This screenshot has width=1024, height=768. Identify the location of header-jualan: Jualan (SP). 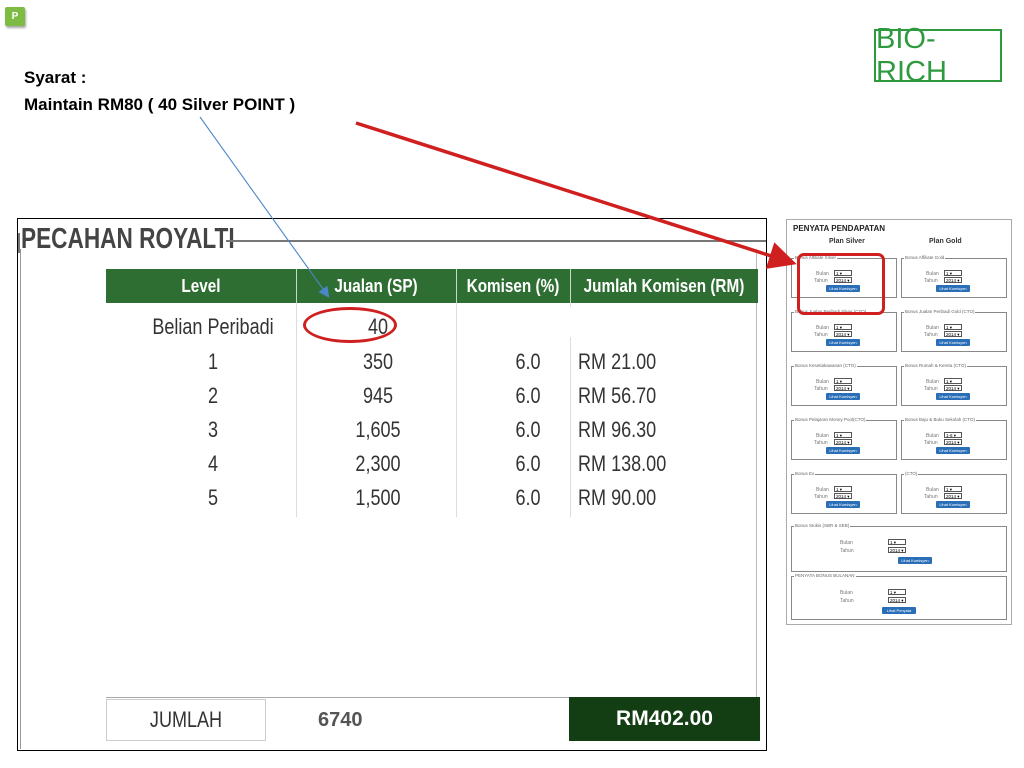
(376, 285).